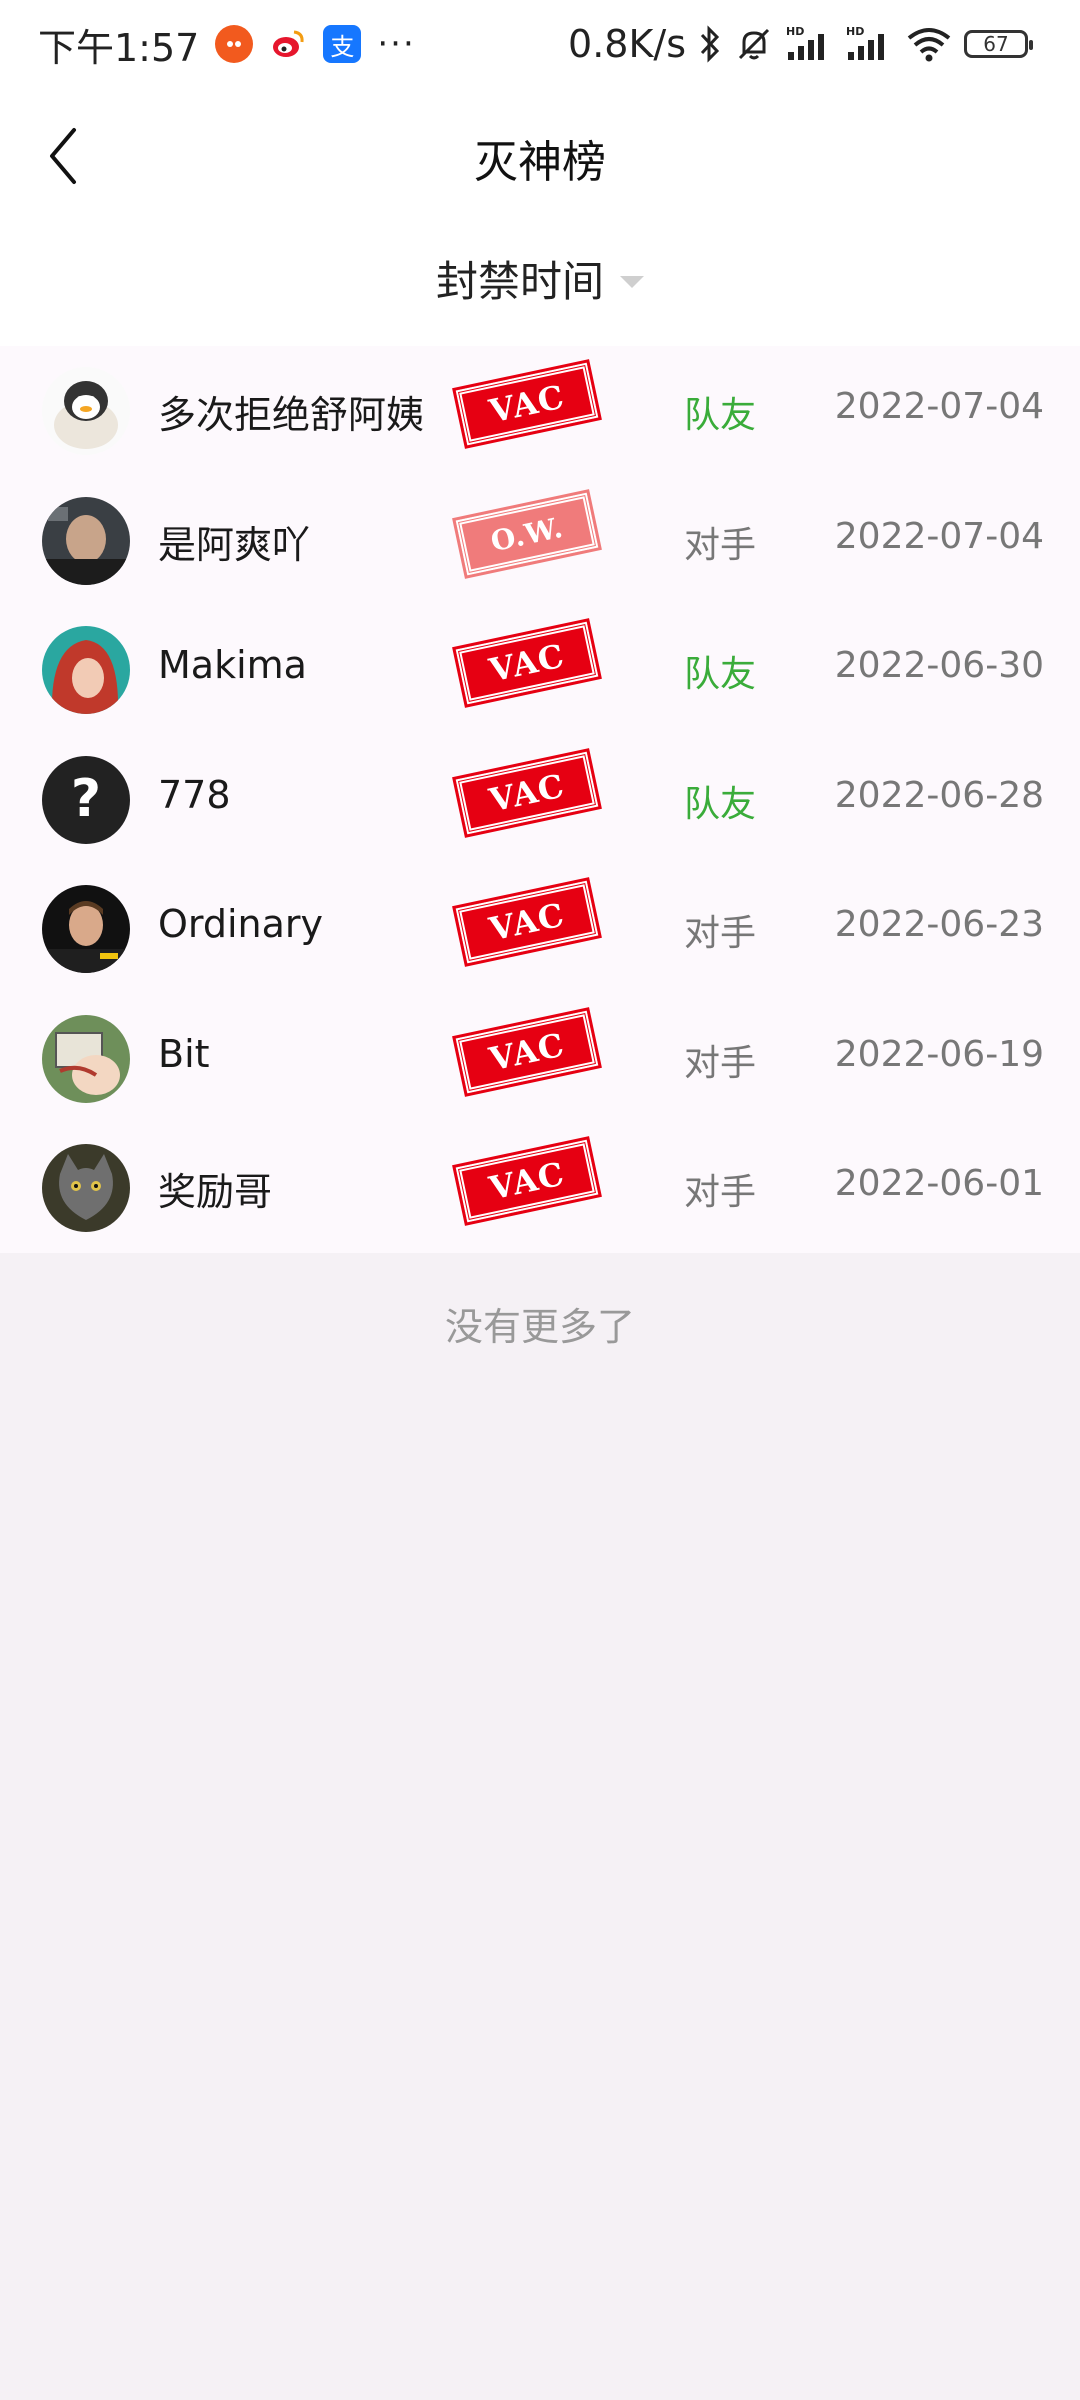  I want to click on avatar: ?, so click(86, 799).